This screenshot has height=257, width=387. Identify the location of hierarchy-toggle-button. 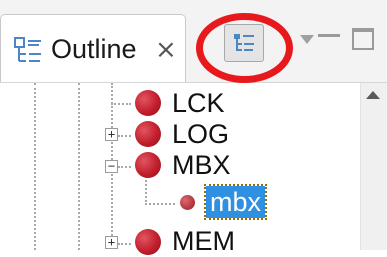
(244, 43).